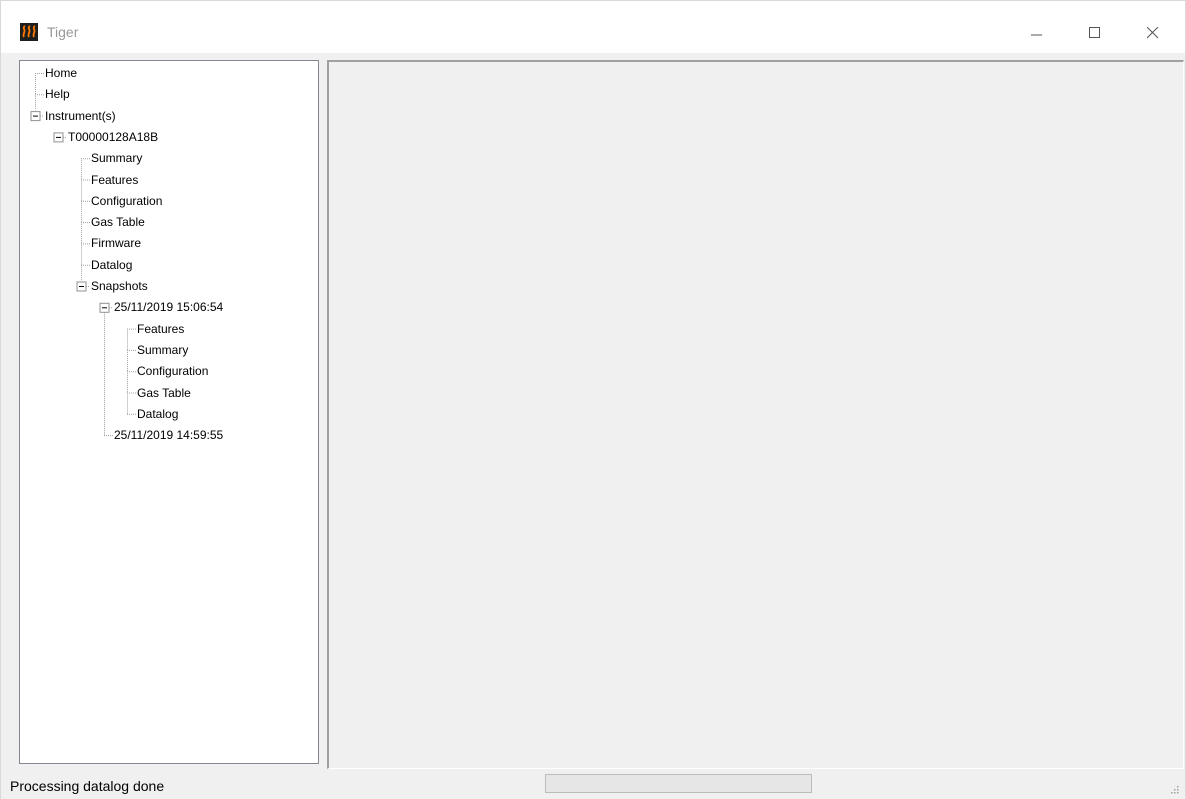  Describe the element at coordinates (168, 435) in the screenshot. I see `tree-item-label: 25/11/2019 14:59:55` at that location.